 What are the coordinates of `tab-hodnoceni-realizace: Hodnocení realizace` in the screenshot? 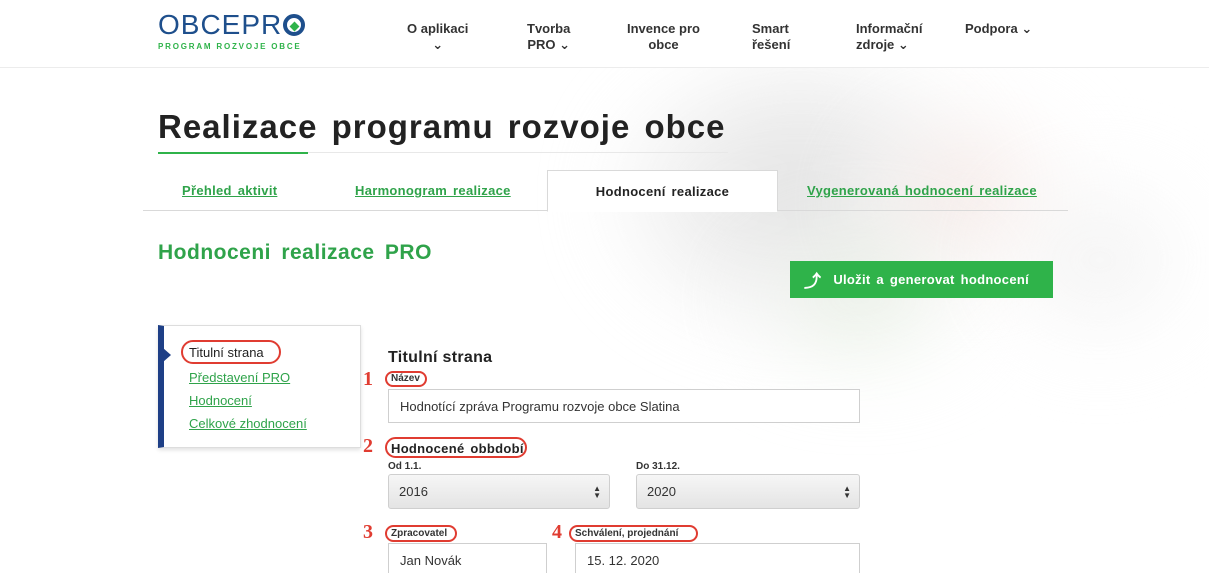 It's located at (662, 191).